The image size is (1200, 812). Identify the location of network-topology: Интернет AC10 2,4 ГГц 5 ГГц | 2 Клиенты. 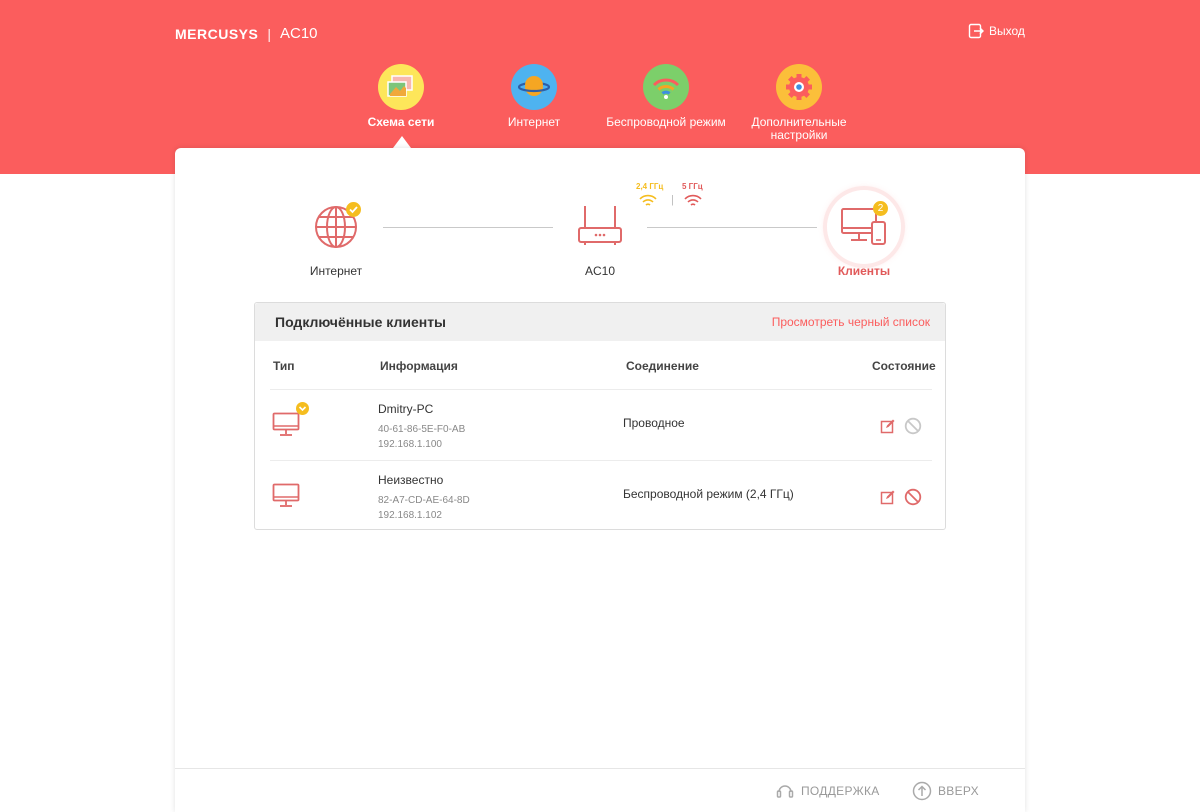
(600, 223).